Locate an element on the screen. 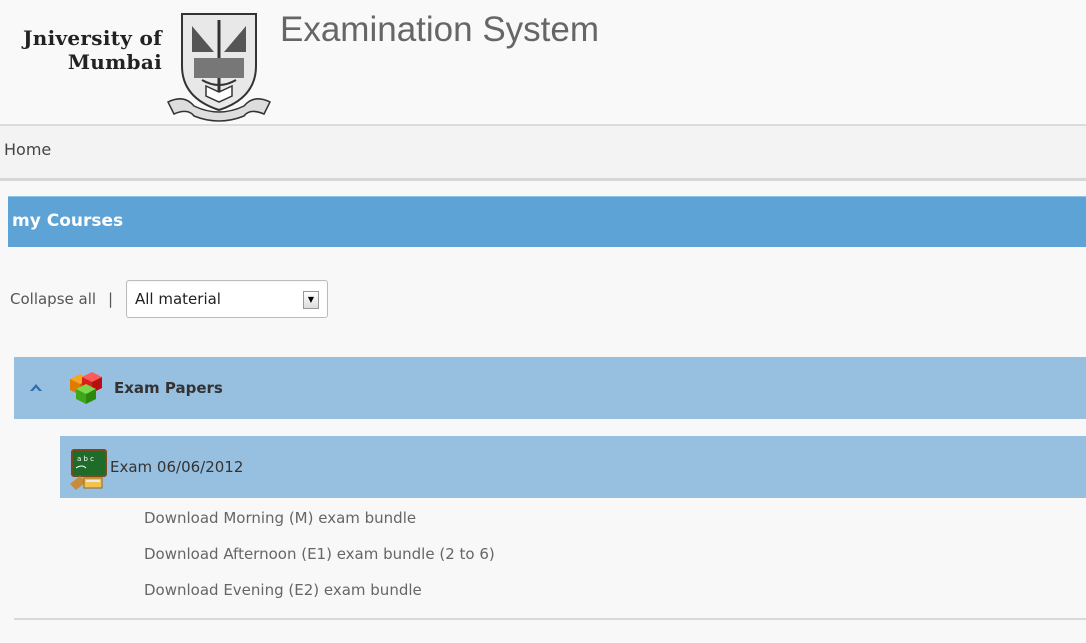 This screenshot has height=643, width=1086. logo-line-2: Mumbai is located at coordinates (114, 62).